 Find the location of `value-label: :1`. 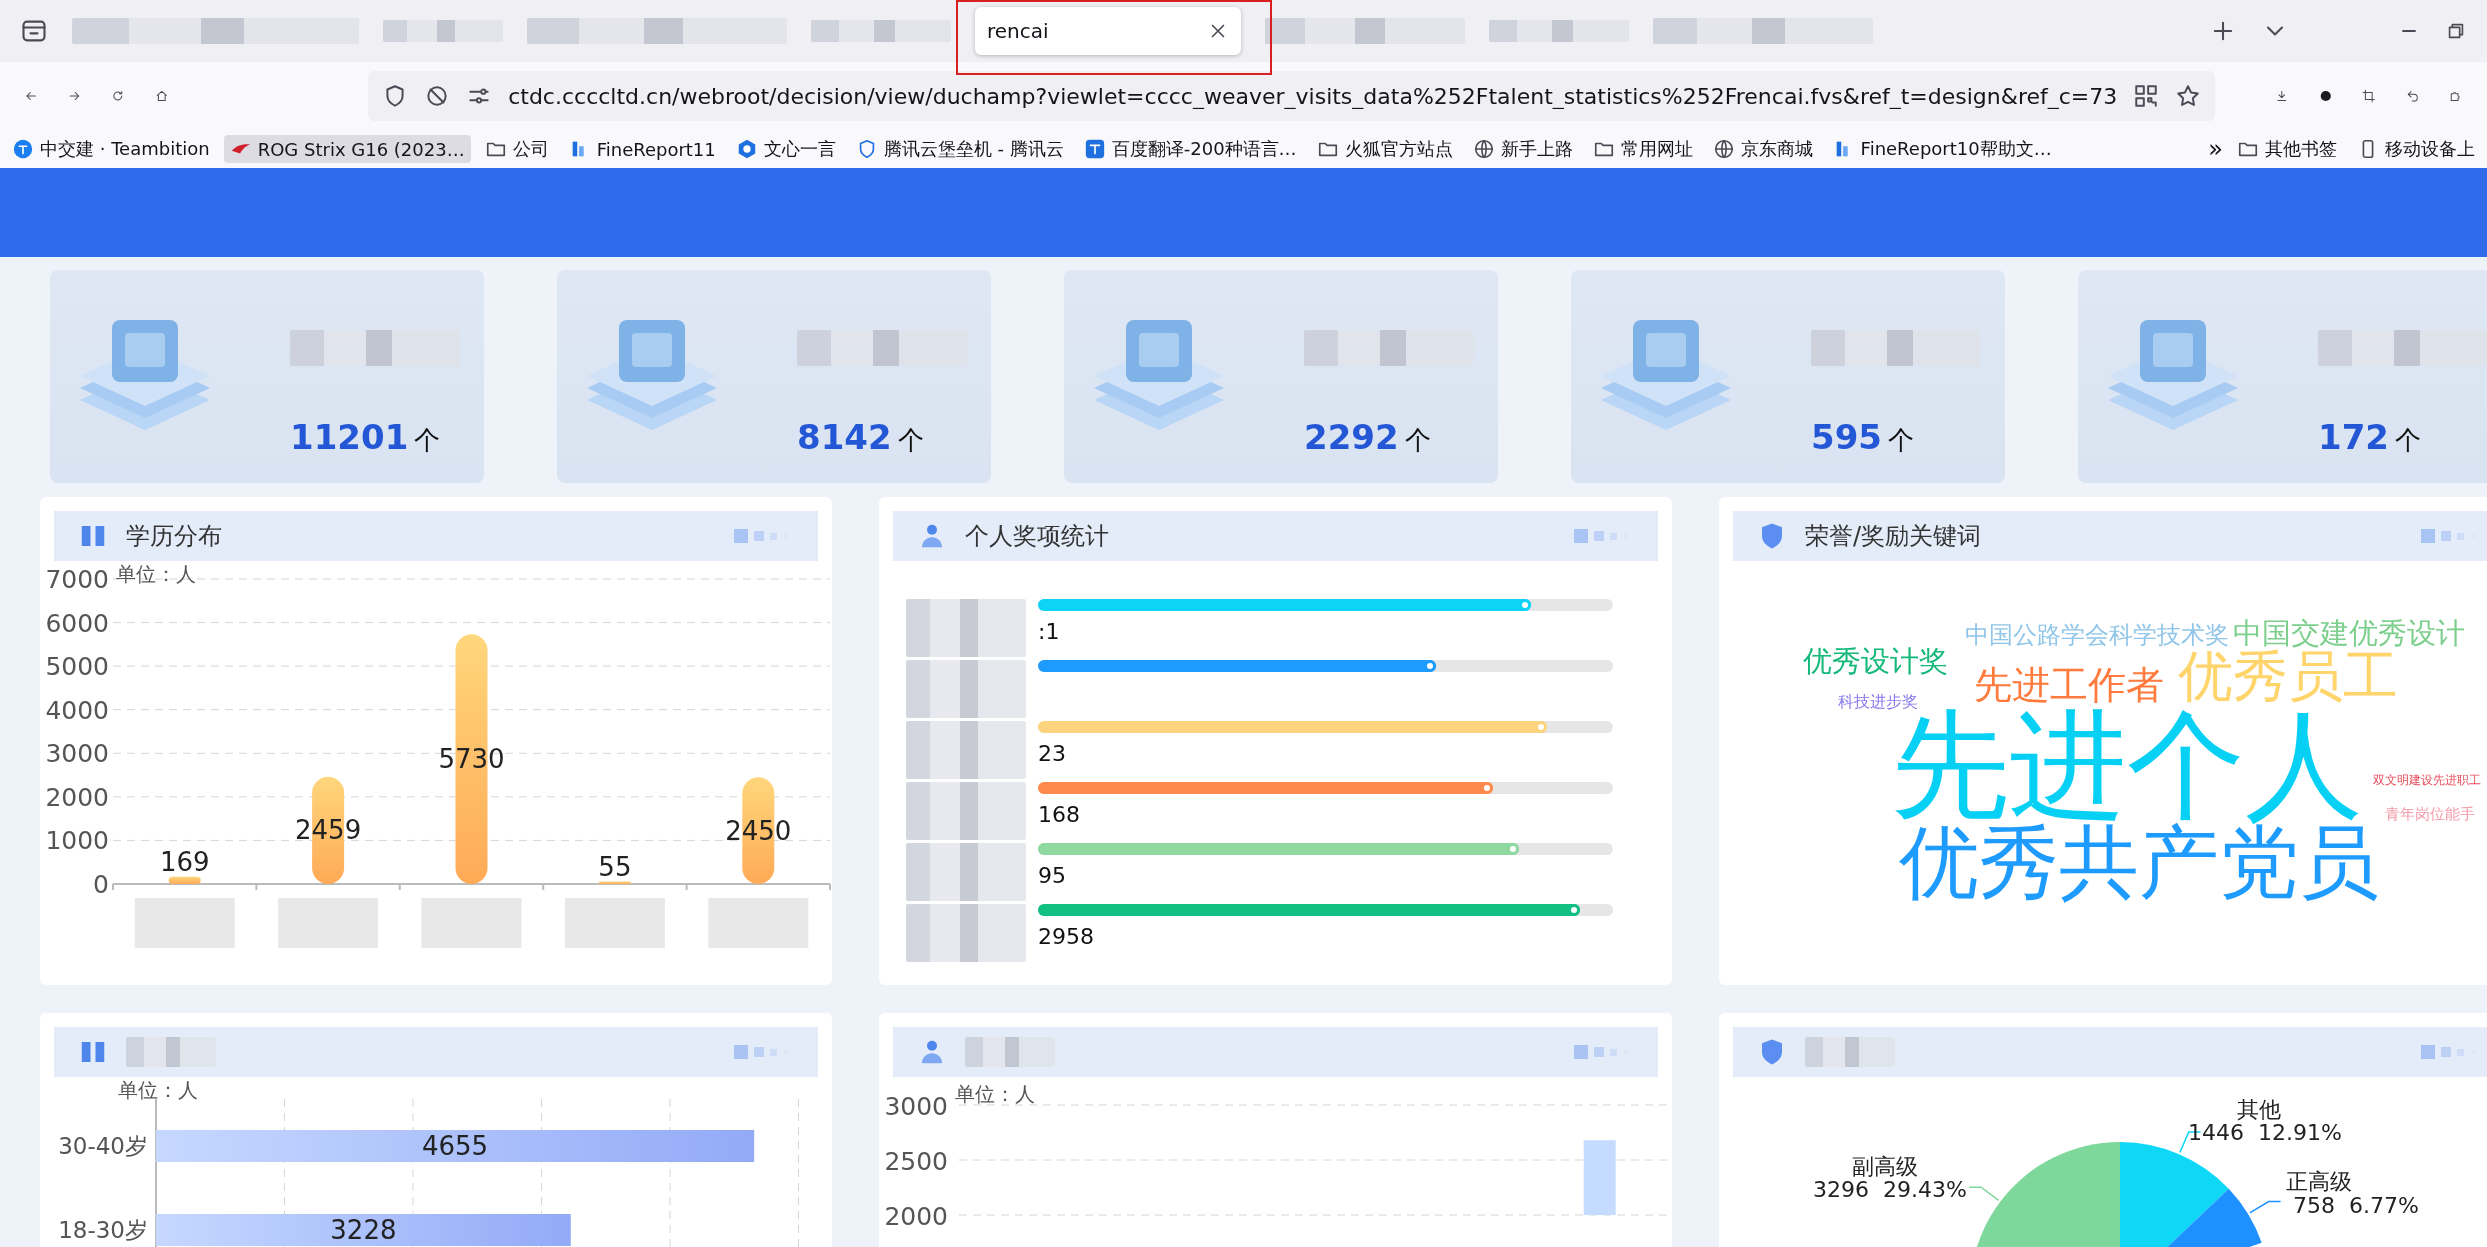

value-label: :1 is located at coordinates (1049, 631).